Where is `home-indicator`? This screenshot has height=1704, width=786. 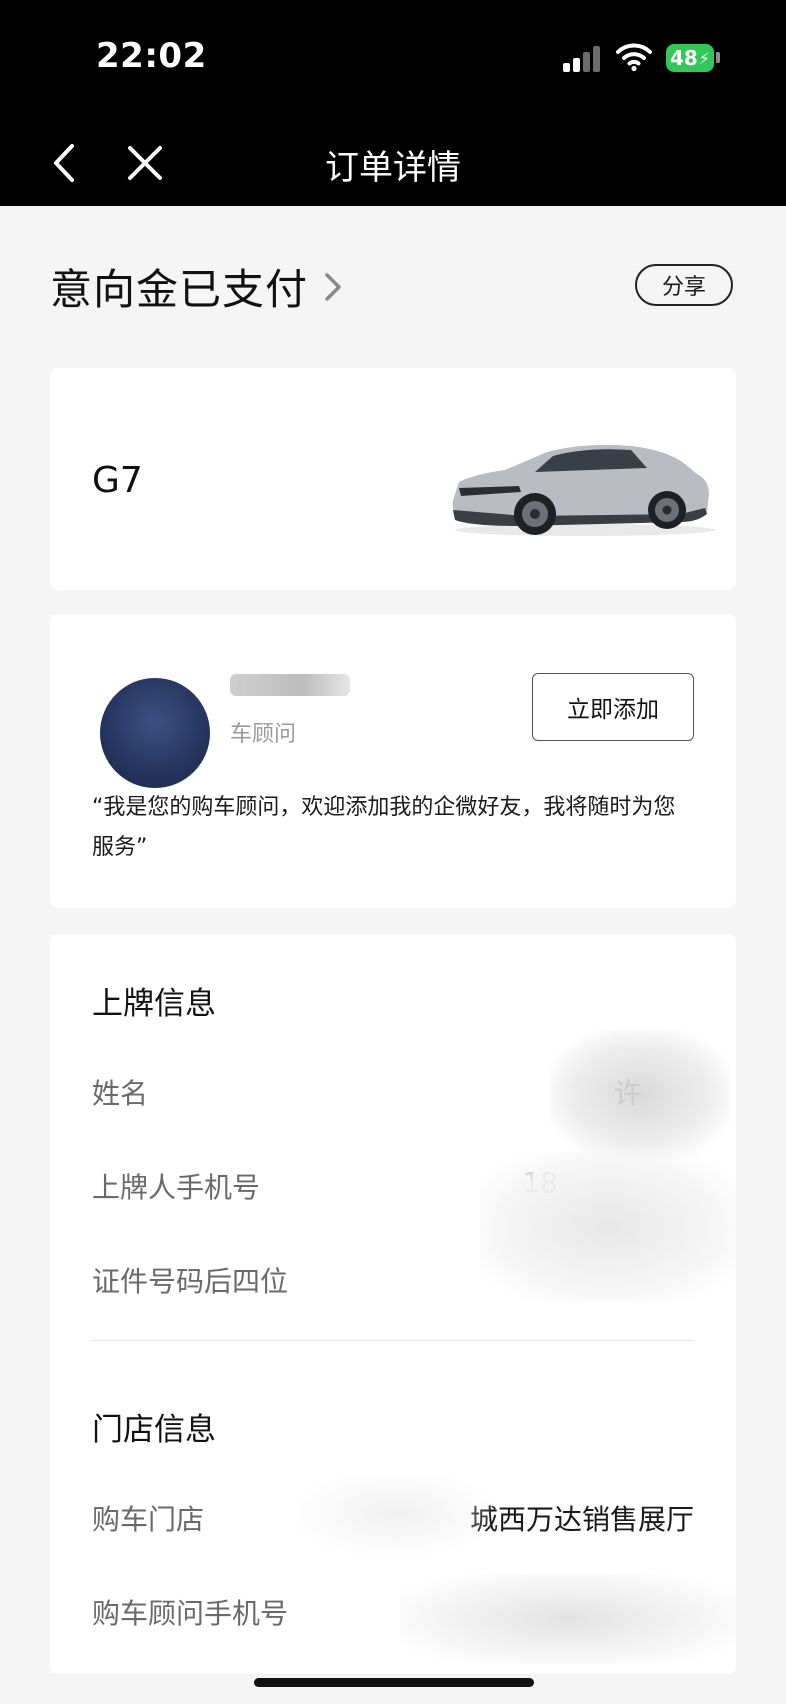 home-indicator is located at coordinates (394, 1682).